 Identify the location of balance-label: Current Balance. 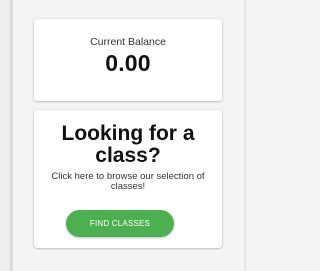
(128, 42).